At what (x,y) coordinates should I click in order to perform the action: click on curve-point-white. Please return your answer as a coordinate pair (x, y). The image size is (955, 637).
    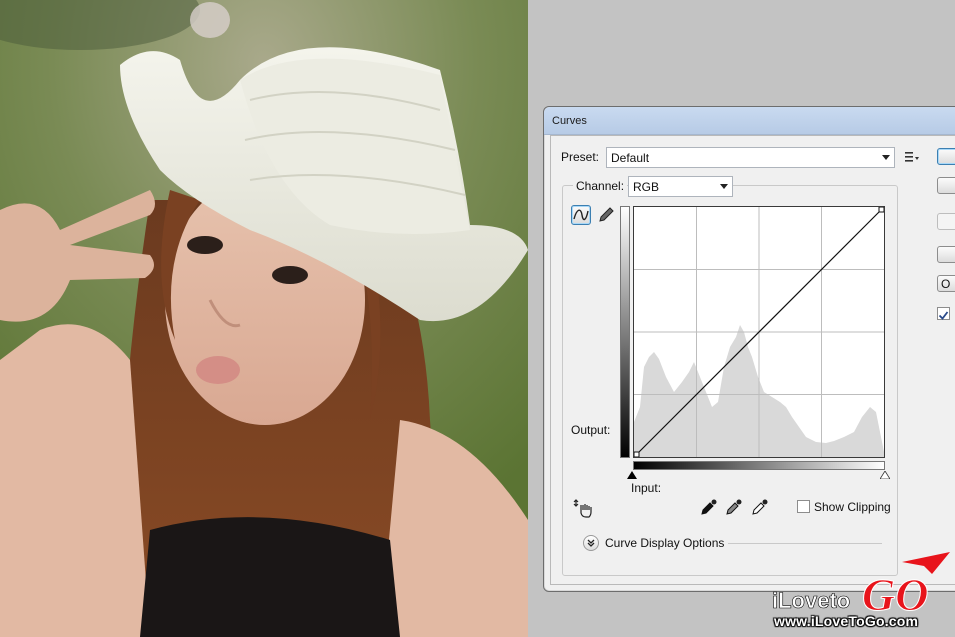
    Looking at the image, I should click on (881, 209).